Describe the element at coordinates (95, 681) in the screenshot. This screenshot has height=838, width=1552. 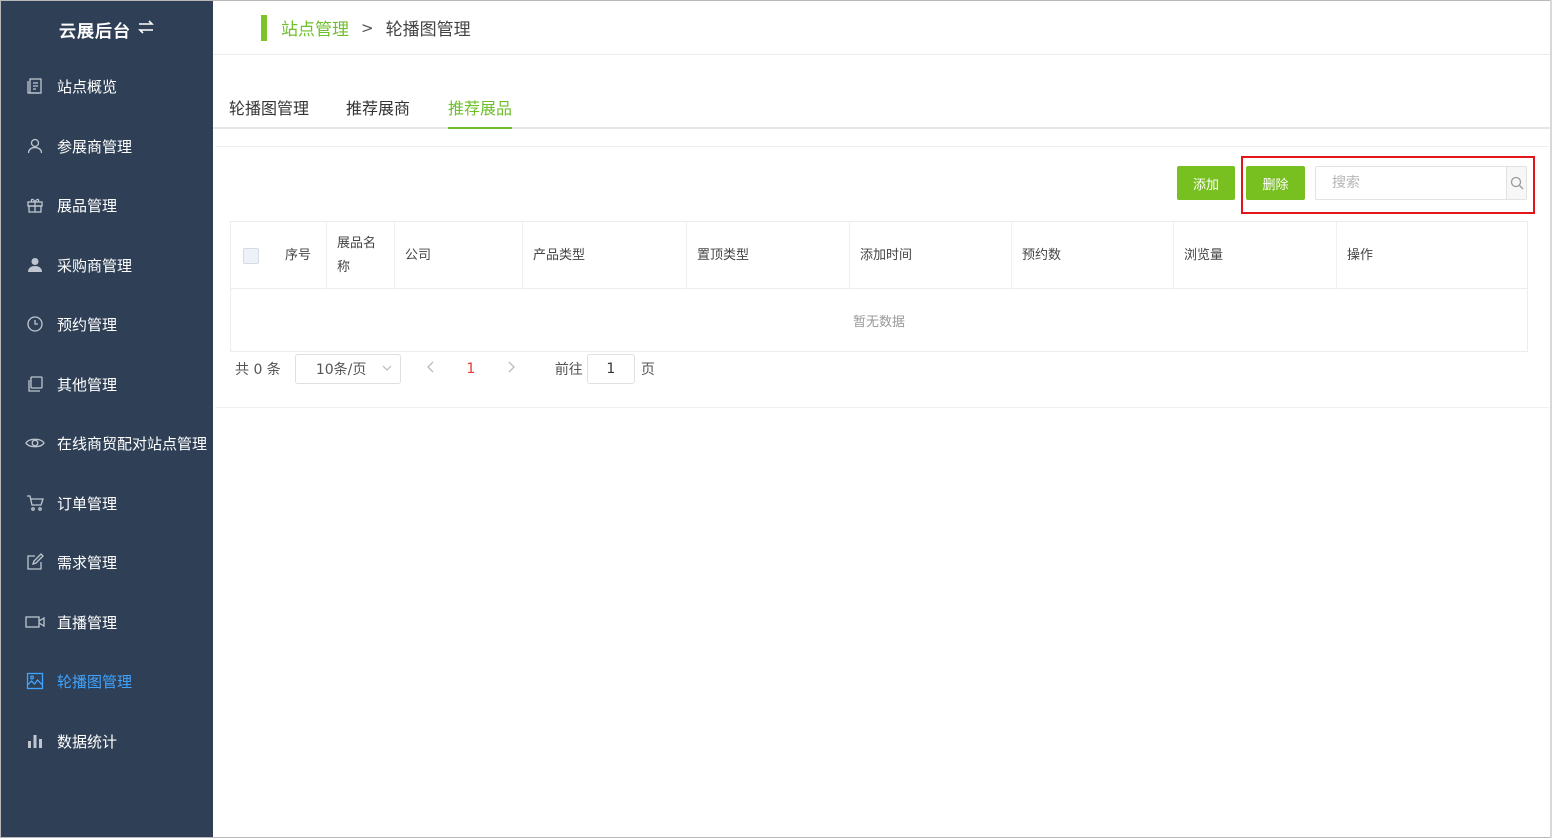
I see `sidebar-item-label: 轮播图管理` at that location.